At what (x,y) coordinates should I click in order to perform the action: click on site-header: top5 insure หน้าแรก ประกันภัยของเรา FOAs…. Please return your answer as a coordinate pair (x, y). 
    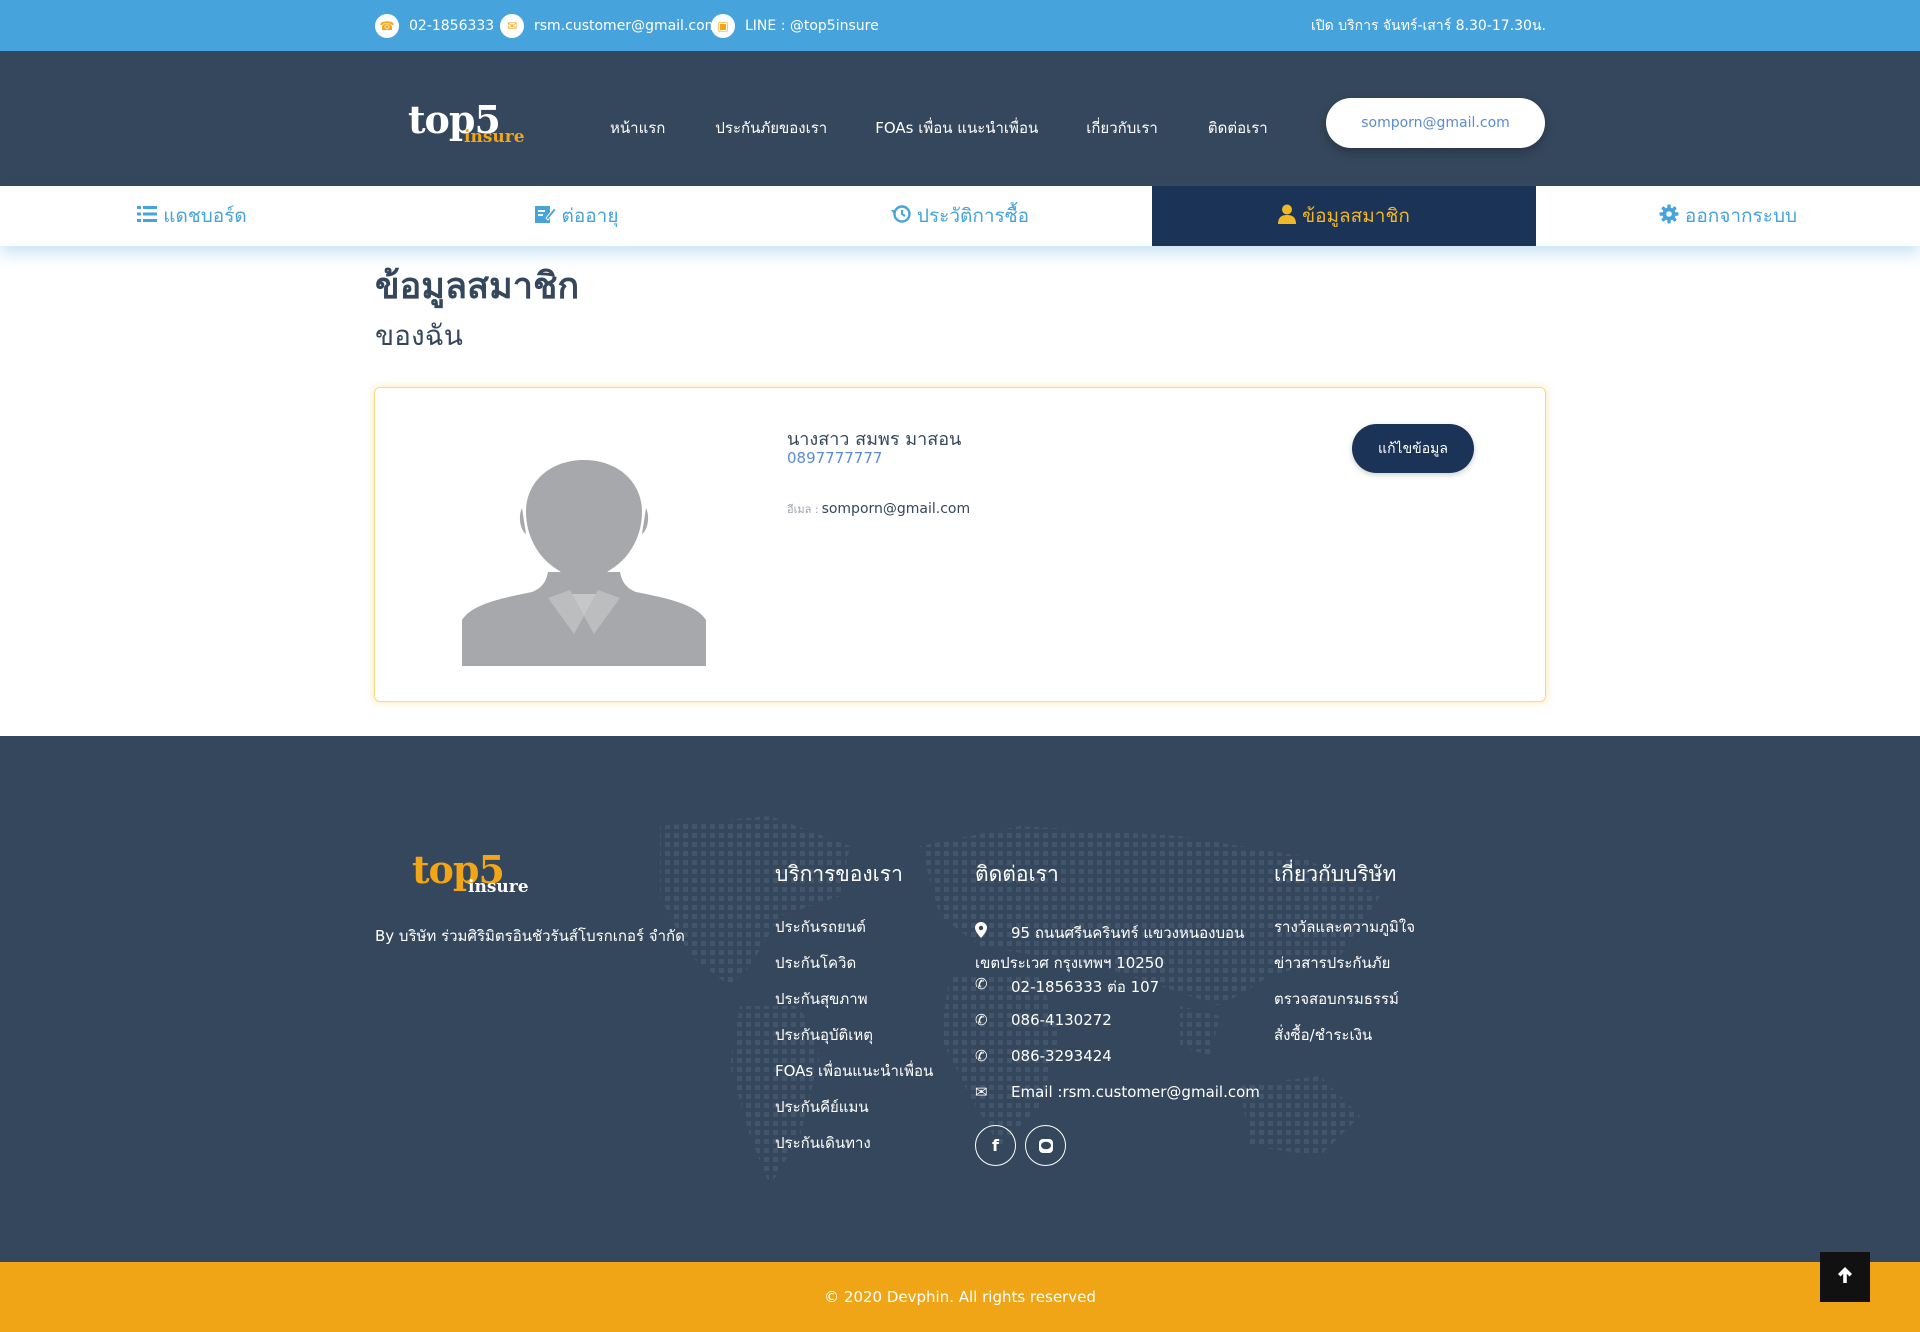
    Looking at the image, I should click on (960, 118).